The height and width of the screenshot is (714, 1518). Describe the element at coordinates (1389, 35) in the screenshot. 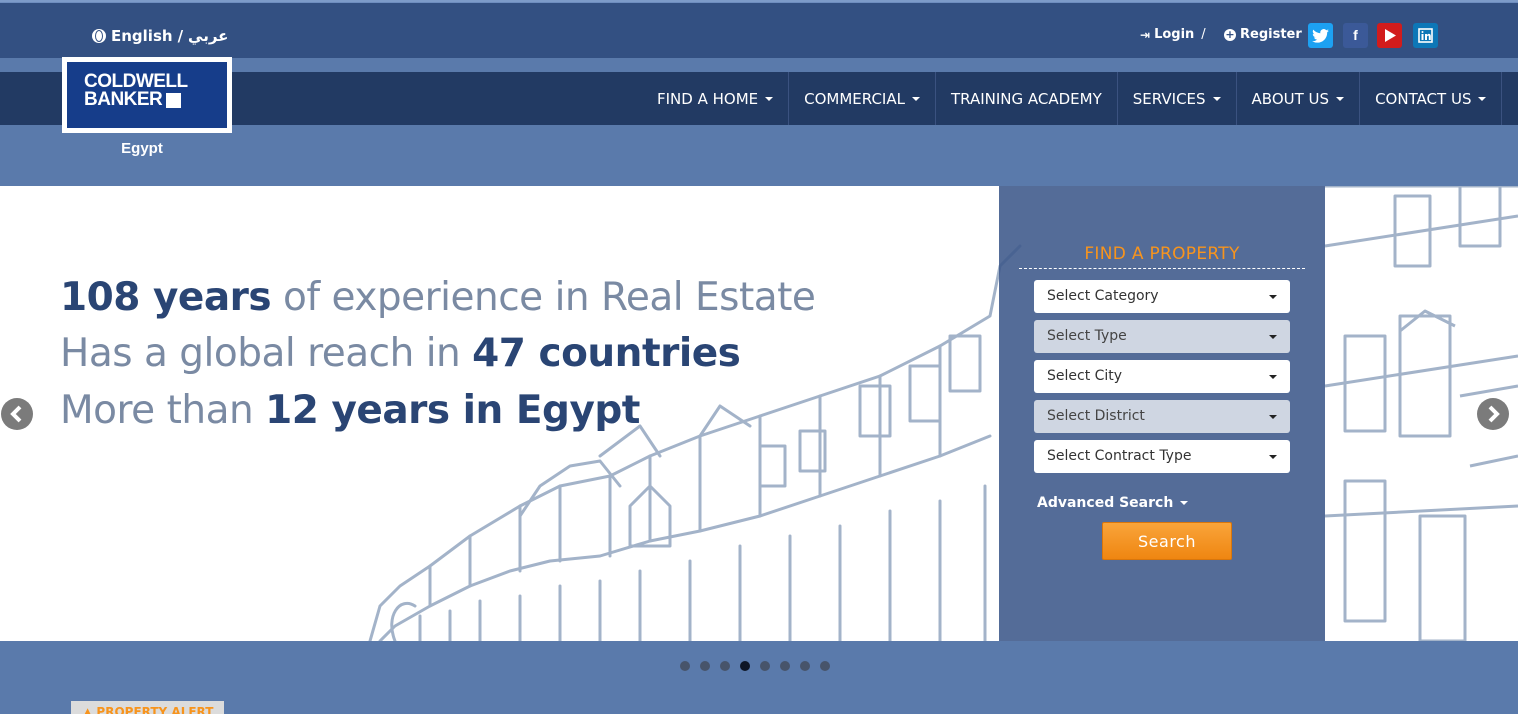

I see `youtube-icon` at that location.